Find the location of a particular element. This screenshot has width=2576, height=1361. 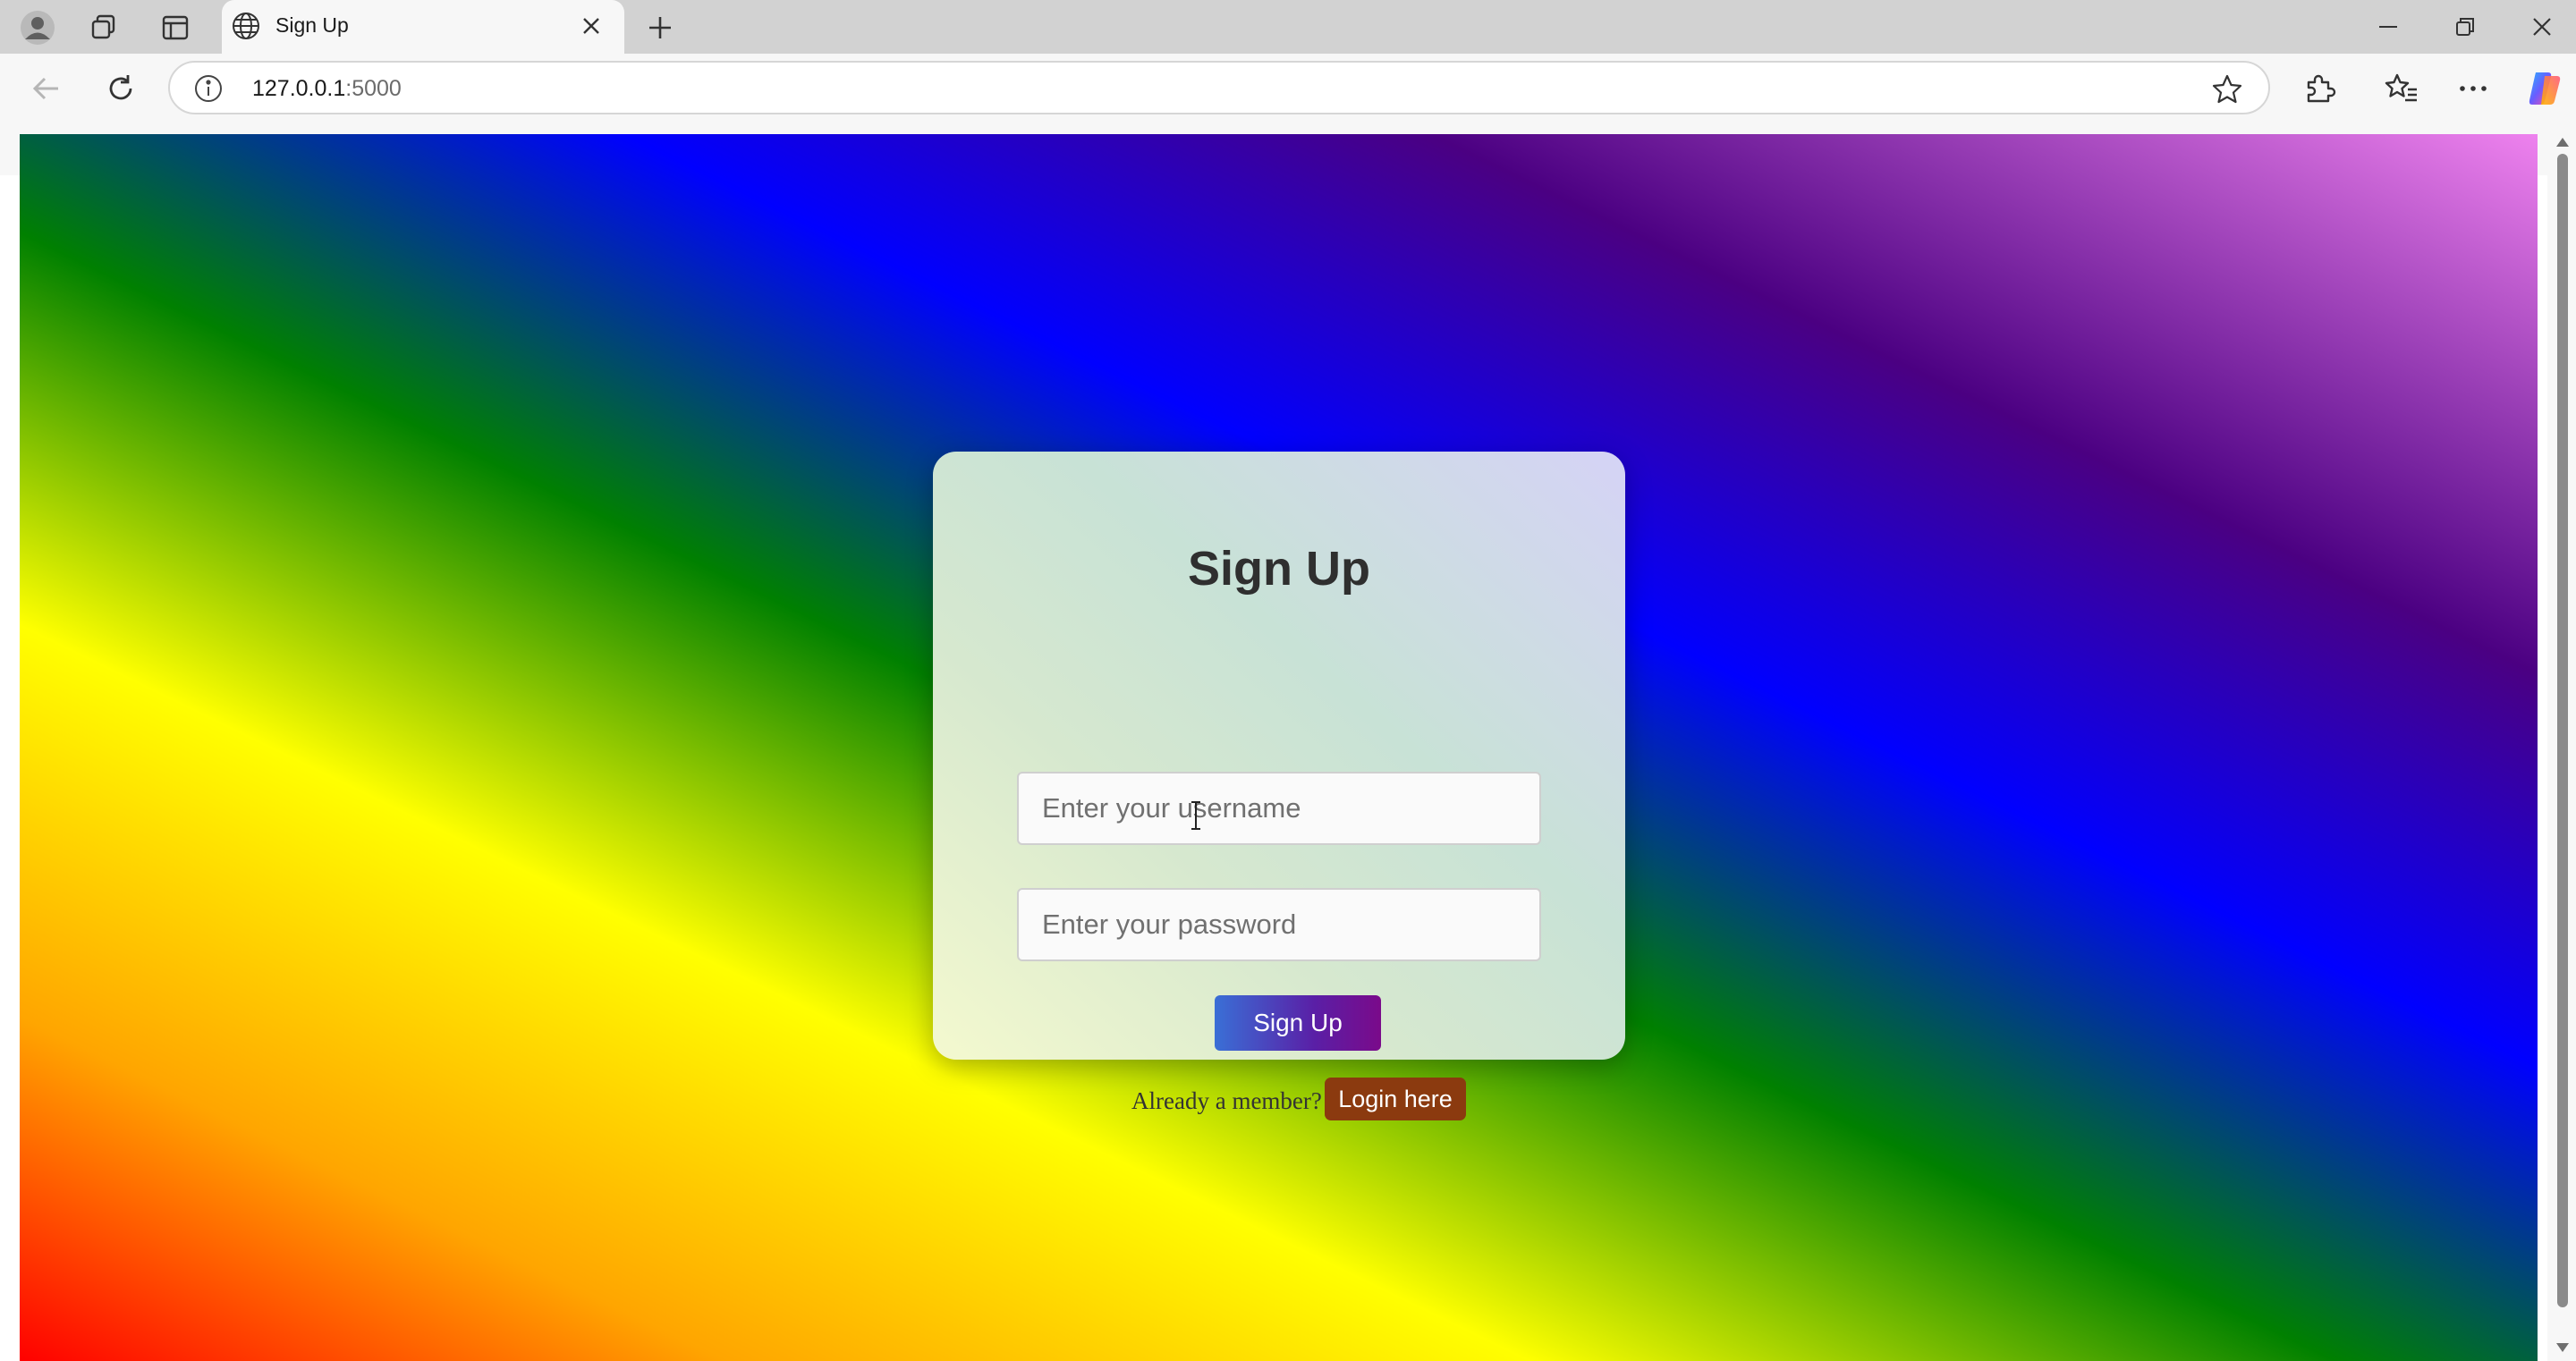

collections-icon is located at coordinates (103, 27).